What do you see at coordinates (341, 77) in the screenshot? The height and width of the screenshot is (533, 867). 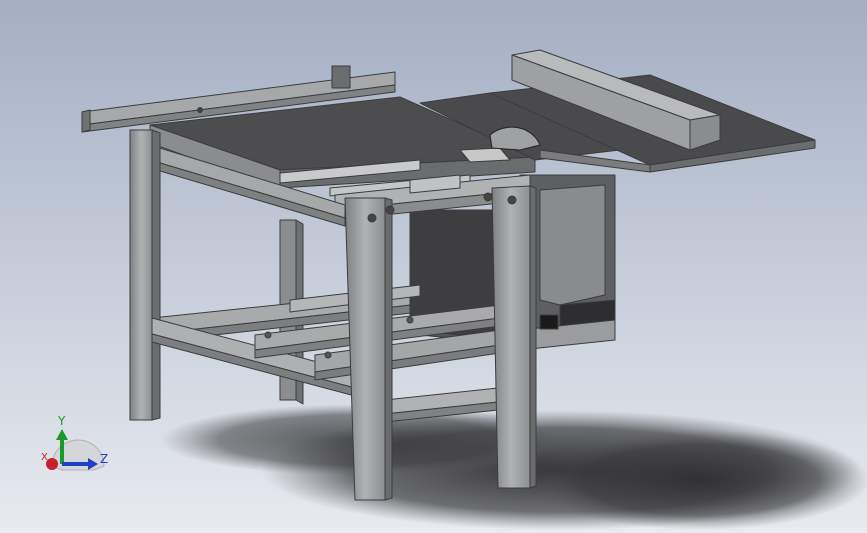 I see `fence-clamp` at bounding box center [341, 77].